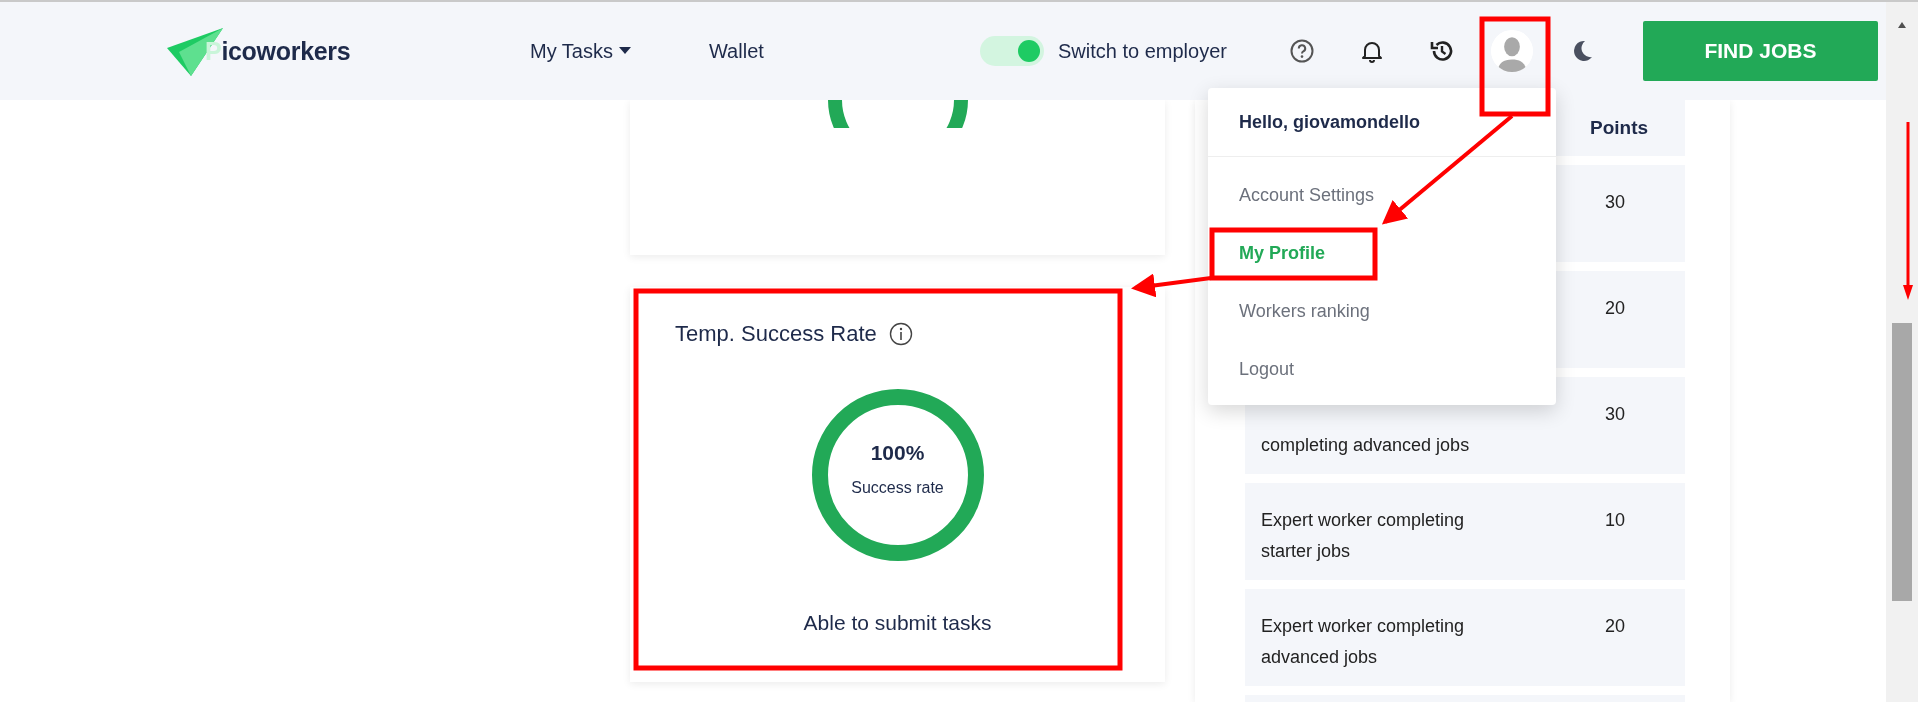 This screenshot has height=702, width=1918. What do you see at coordinates (1902, 462) in the screenshot?
I see `scrollbar-thumb` at bounding box center [1902, 462].